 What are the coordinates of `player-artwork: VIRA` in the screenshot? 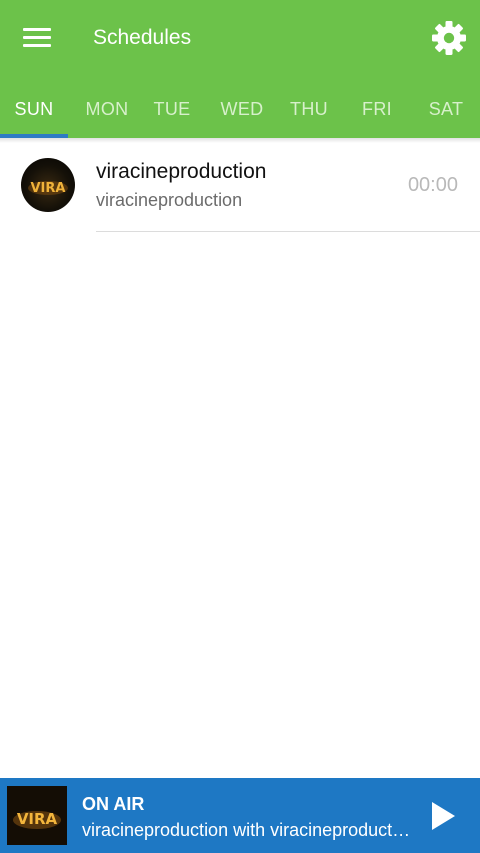 It's located at (37, 815).